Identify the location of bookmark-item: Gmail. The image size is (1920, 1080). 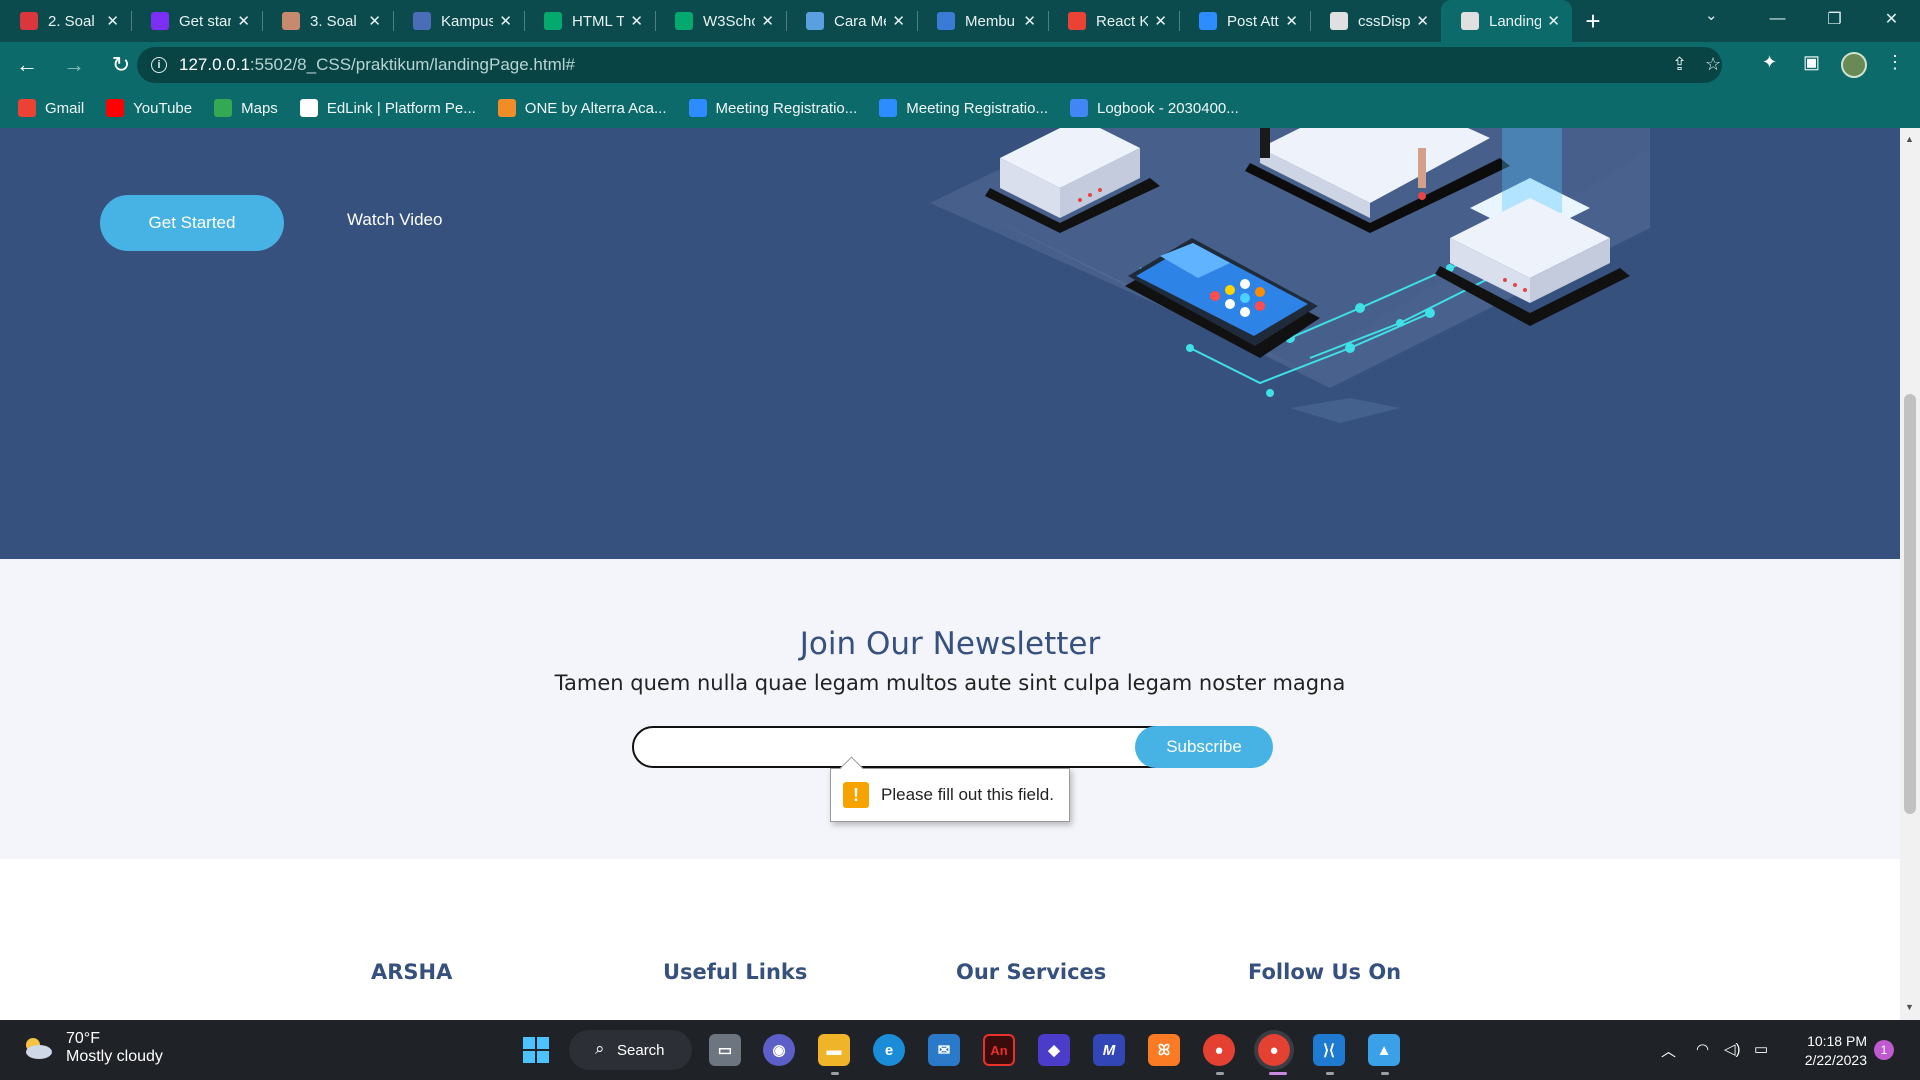
(51, 108).